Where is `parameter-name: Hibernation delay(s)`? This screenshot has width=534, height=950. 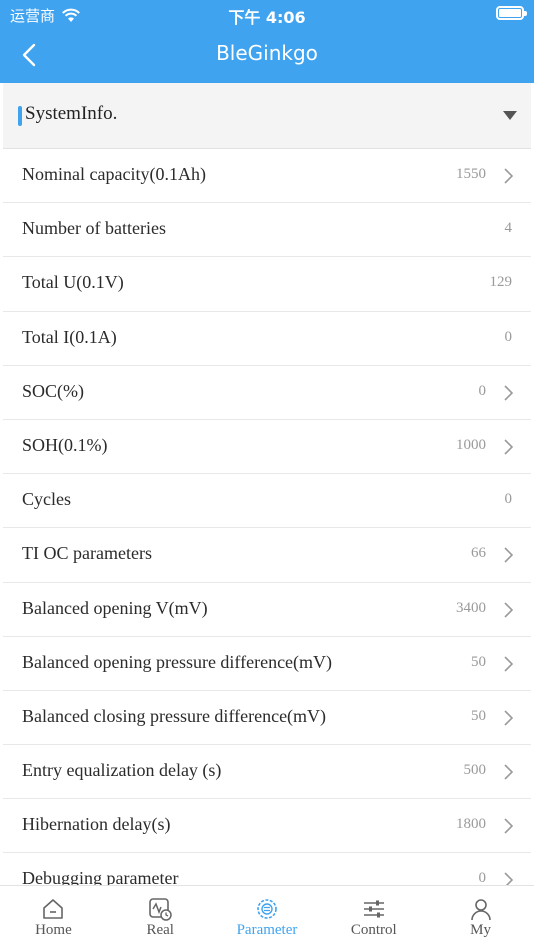 parameter-name: Hibernation delay(s) is located at coordinates (96, 824).